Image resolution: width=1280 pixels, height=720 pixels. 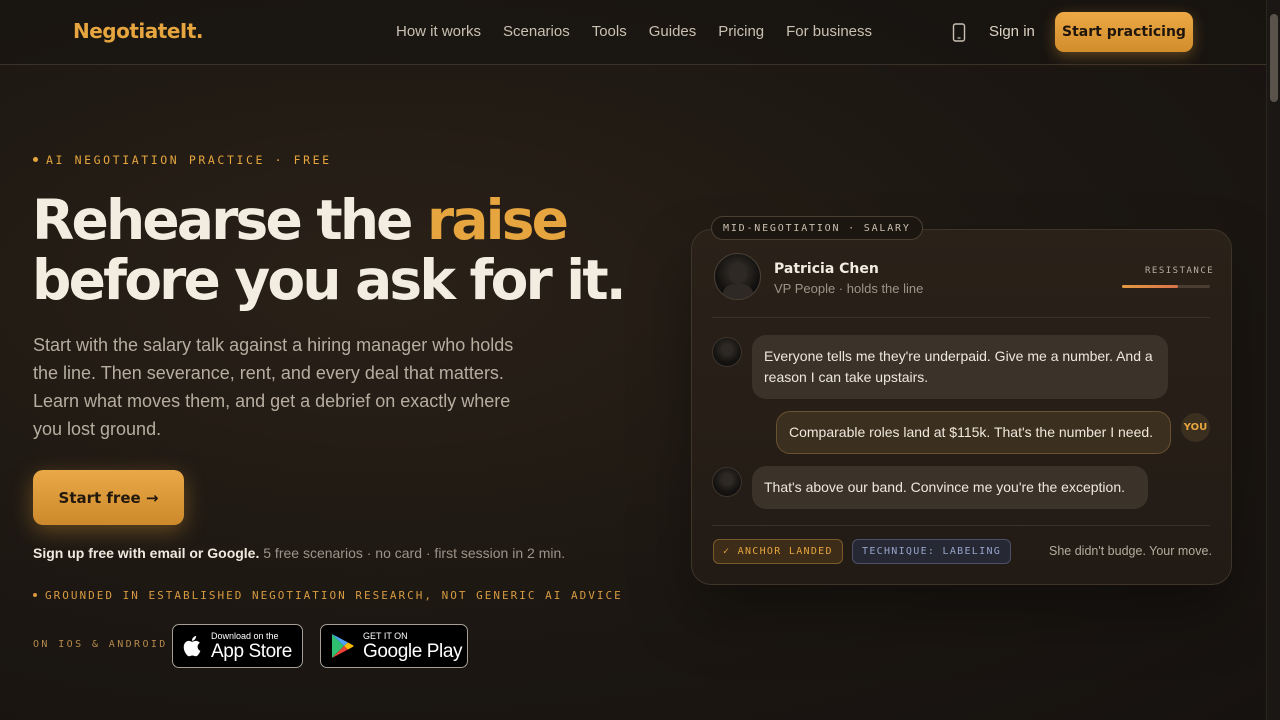 What do you see at coordinates (961, 317) in the screenshot?
I see `card-divider-top` at bounding box center [961, 317].